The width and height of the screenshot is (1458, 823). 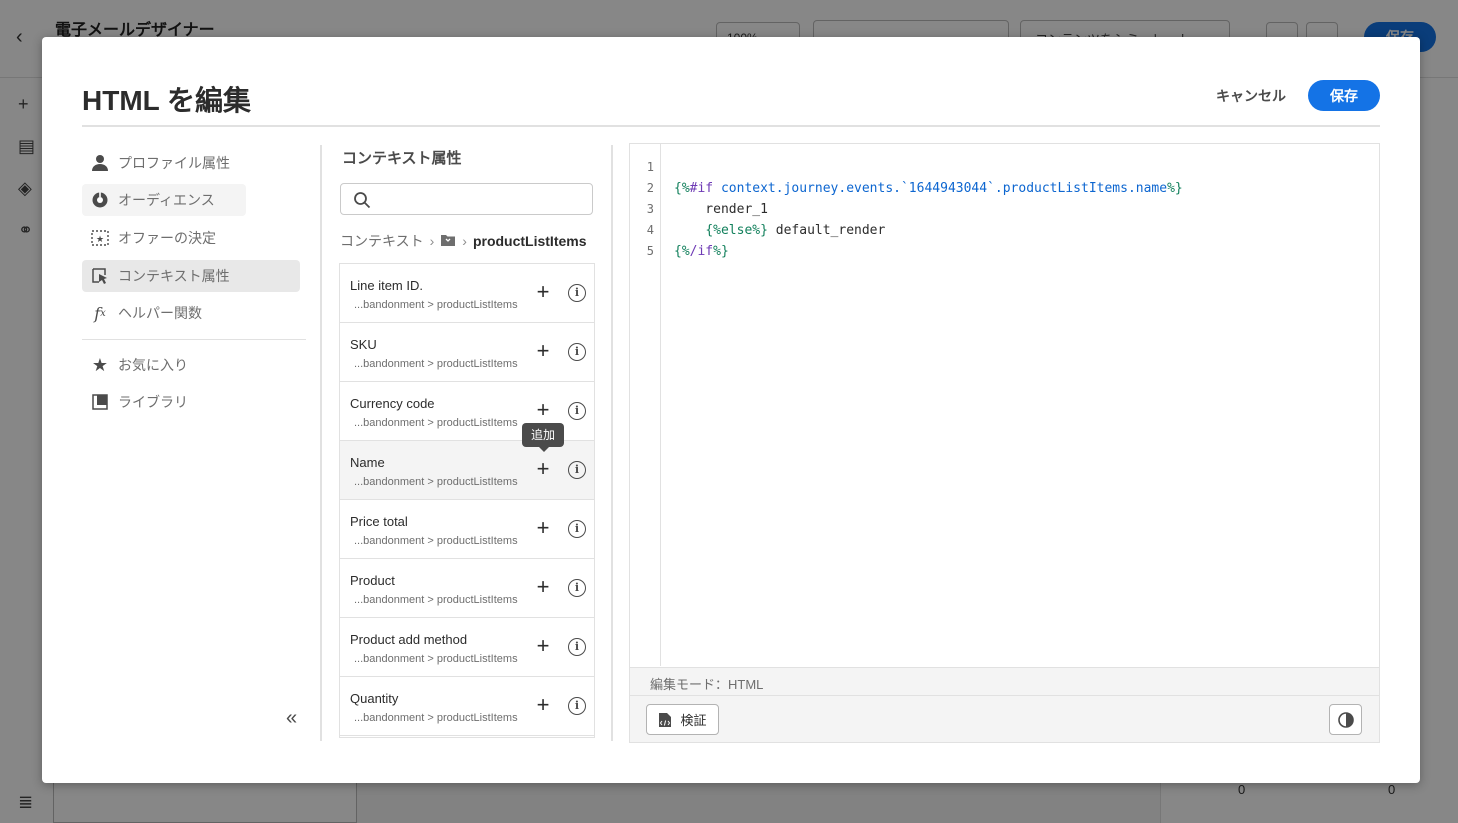 What do you see at coordinates (174, 276) in the screenshot?
I see `nav-item-label: コンテキスト属性` at bounding box center [174, 276].